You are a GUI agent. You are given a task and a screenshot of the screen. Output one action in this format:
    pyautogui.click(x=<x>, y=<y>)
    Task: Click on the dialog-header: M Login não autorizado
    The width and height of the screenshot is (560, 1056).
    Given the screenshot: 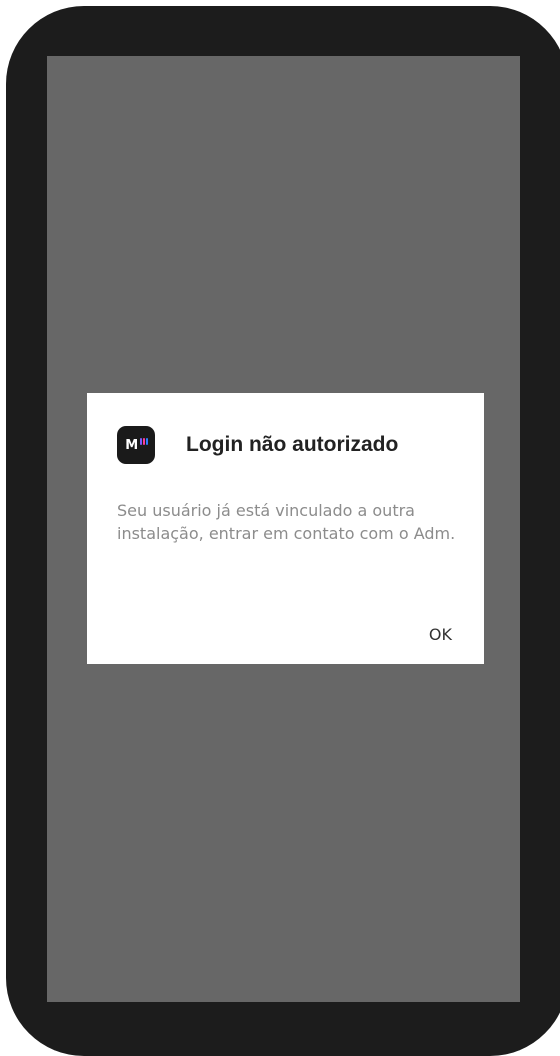 What is the action you would take?
    pyautogui.click(x=257, y=445)
    